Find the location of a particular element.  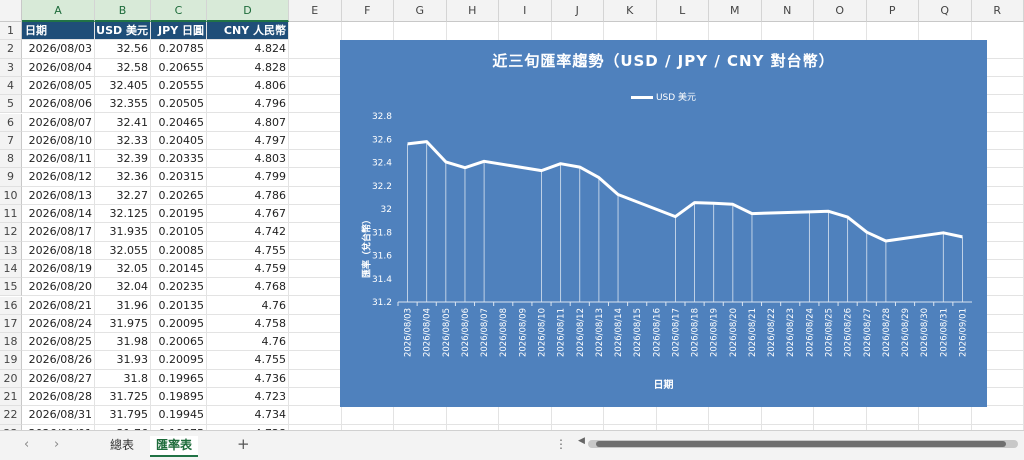

column-header-k: K is located at coordinates (630, 11).